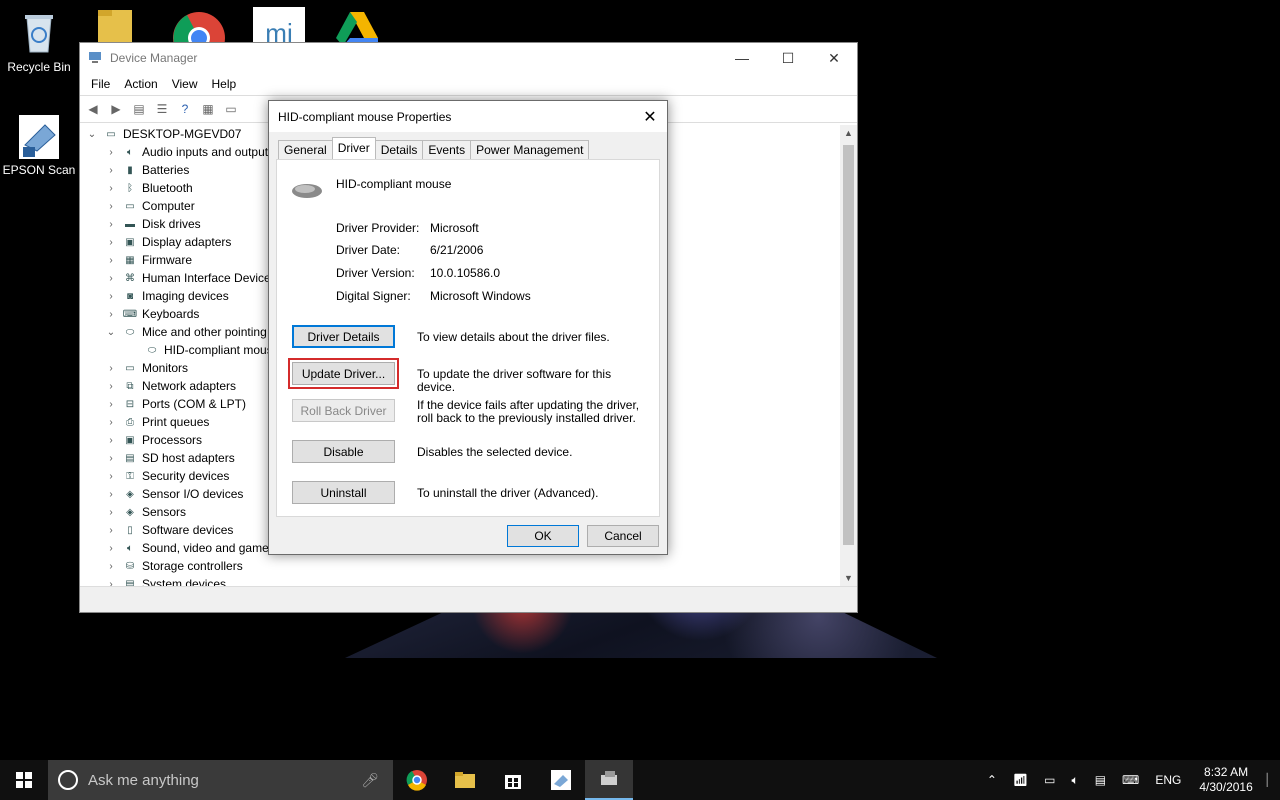 This screenshot has height=800, width=1280. What do you see at coordinates (231, 109) in the screenshot?
I see `scan-hardware-icon: ▭` at bounding box center [231, 109].